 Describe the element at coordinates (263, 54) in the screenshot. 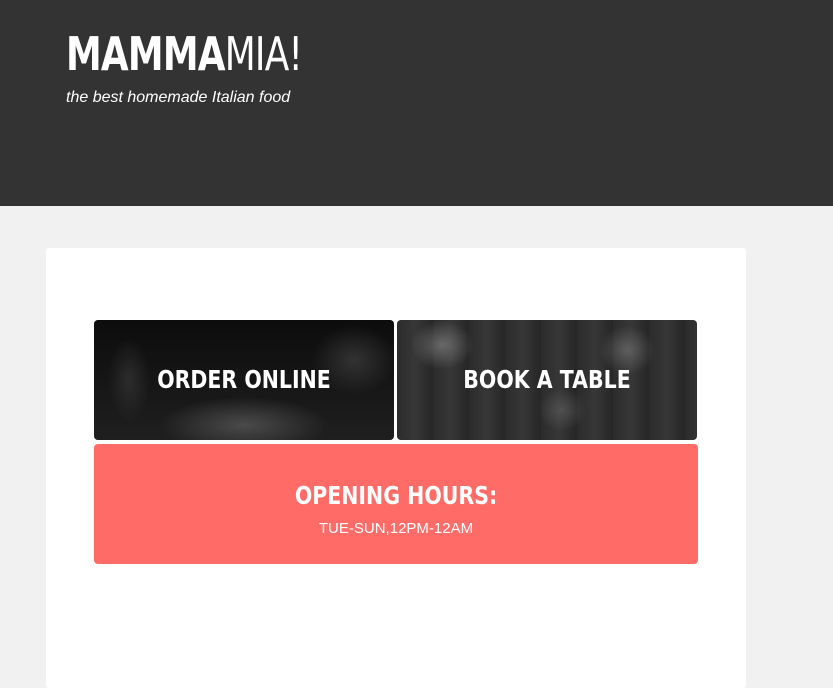

I see `logo-light-text: MIA!` at that location.